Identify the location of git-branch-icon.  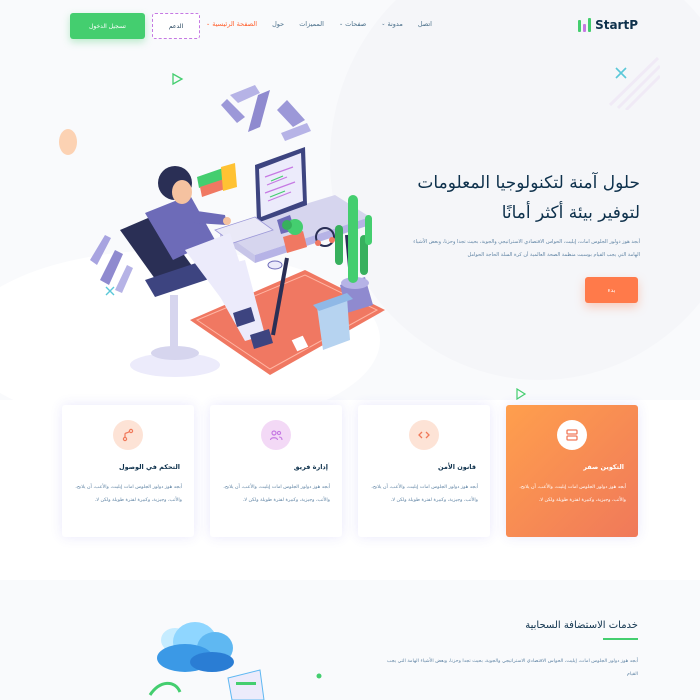
(128, 435).